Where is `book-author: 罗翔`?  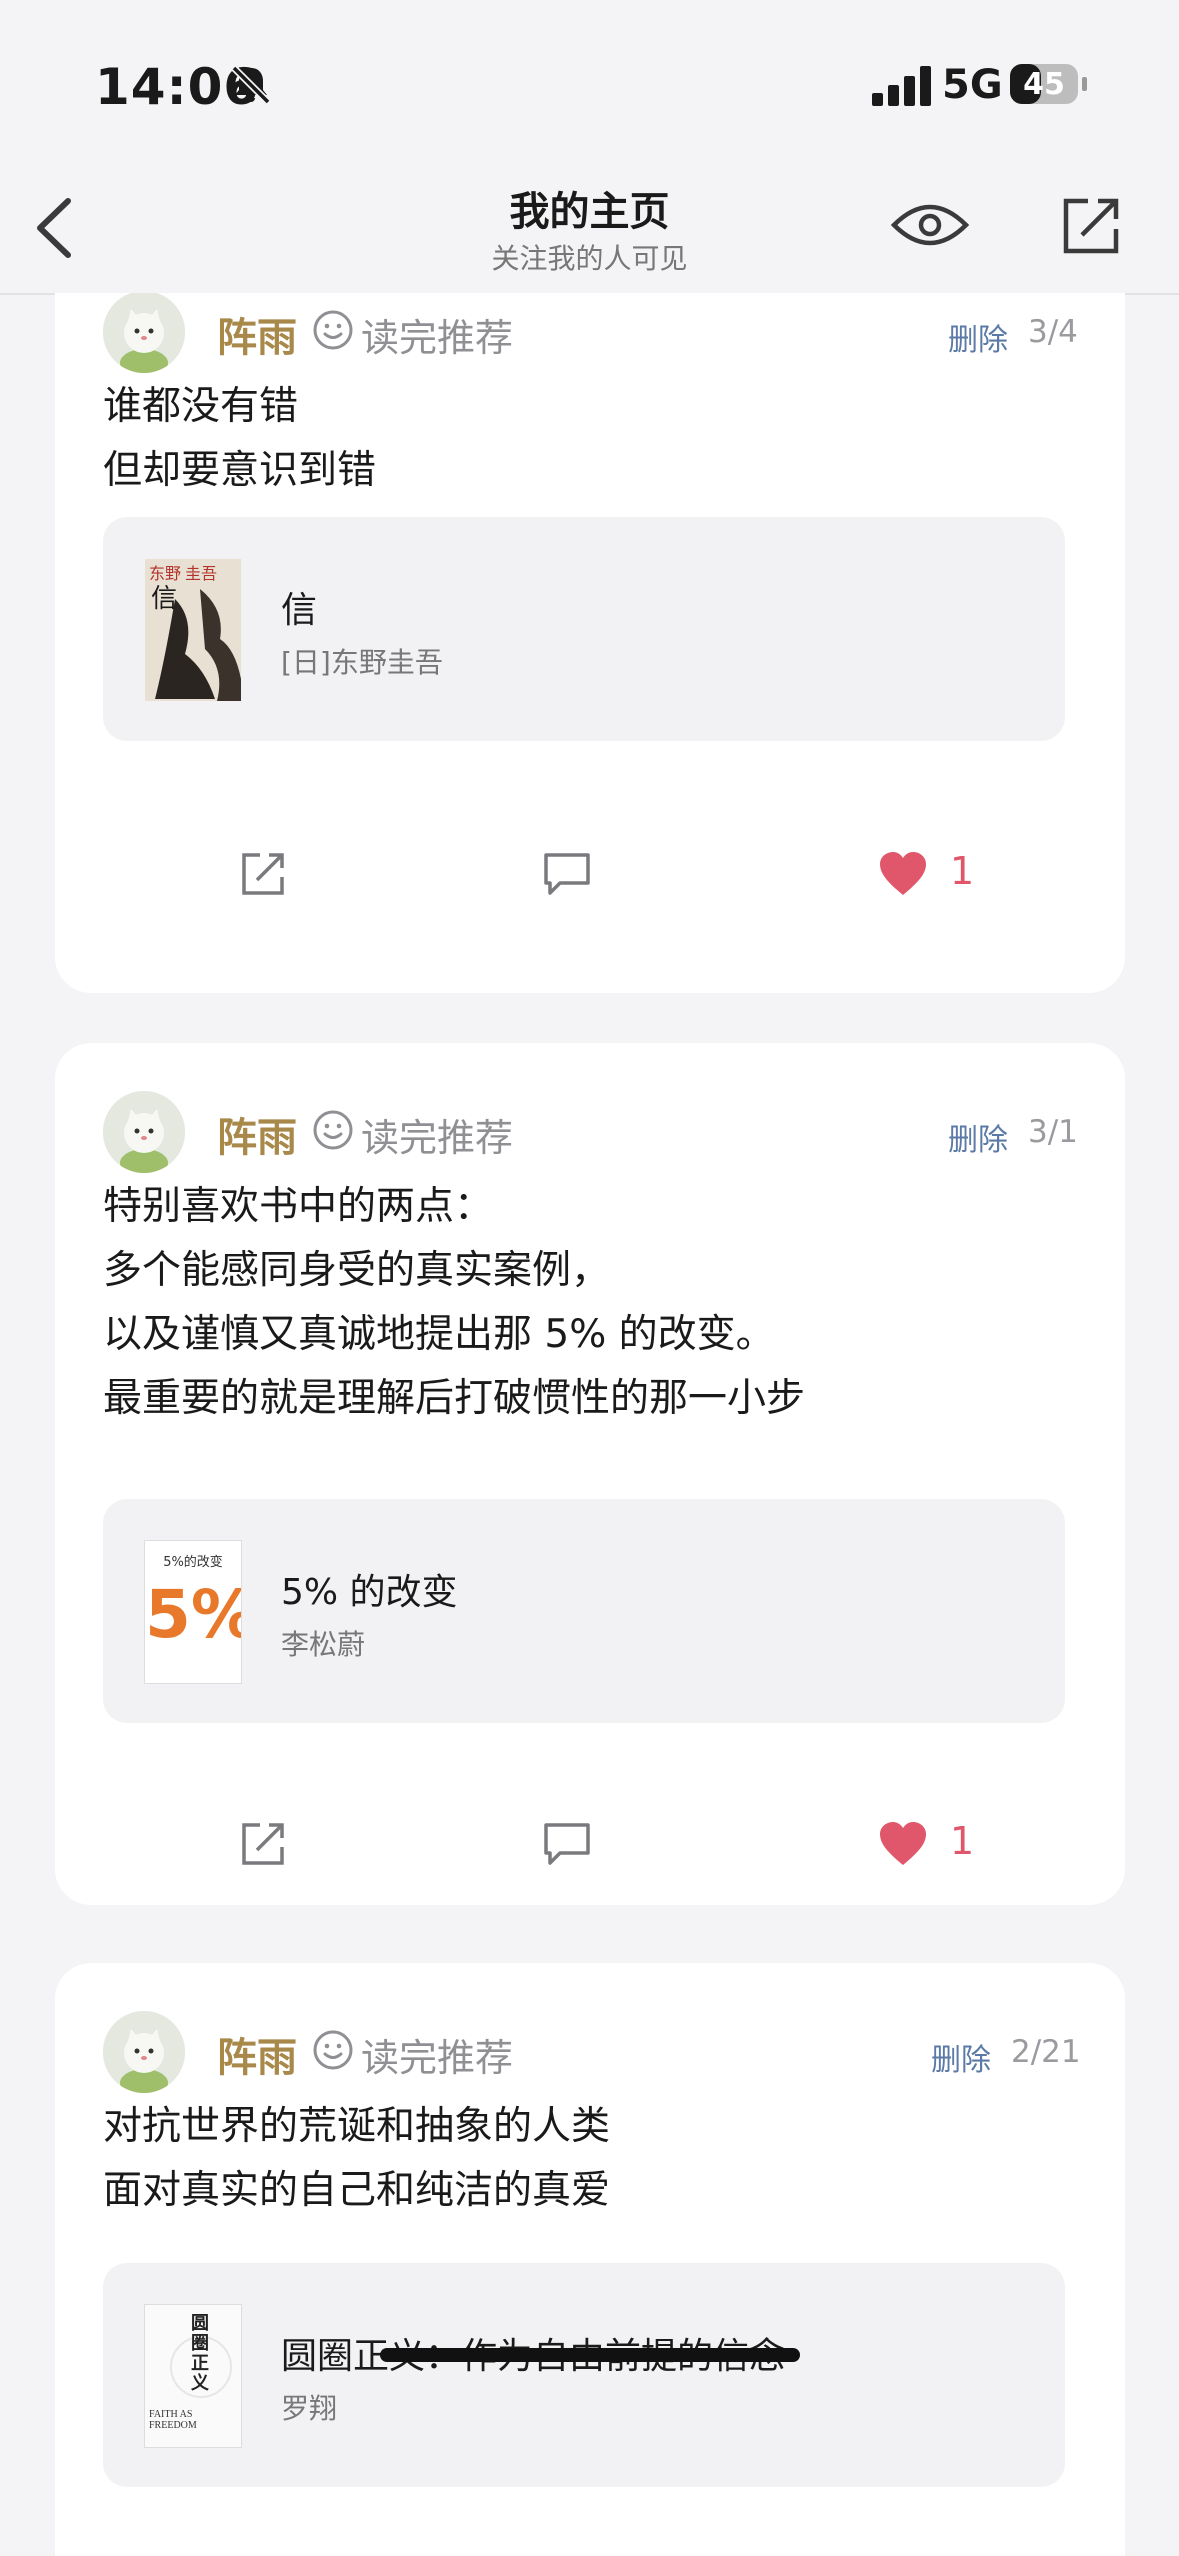
book-author: 罗翔 is located at coordinates (309, 2408).